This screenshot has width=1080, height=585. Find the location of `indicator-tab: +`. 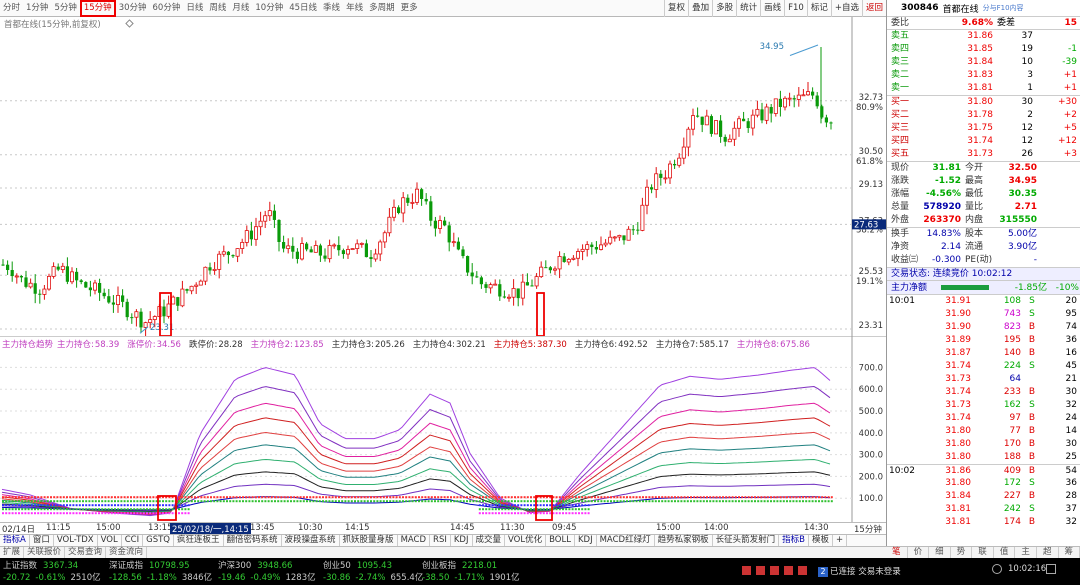

indicator-tab: + is located at coordinates (840, 540).